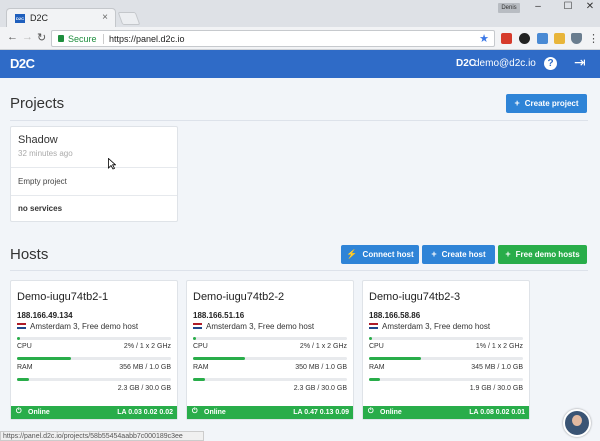 Image resolution: width=600 pixels, height=441 pixels. What do you see at coordinates (446, 412) in the screenshot?
I see `host-status-bar: ⏻ Online LA 0.08 0.02 0.01` at bounding box center [446, 412].